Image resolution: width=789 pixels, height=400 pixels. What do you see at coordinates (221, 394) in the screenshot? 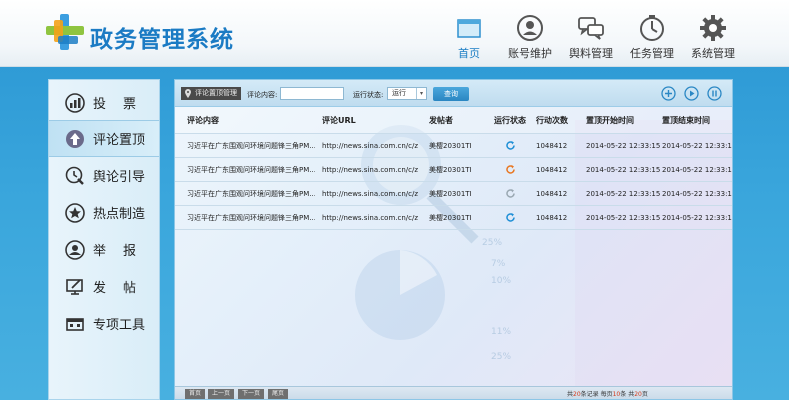
I see `prev-page-button: 上一页` at bounding box center [221, 394].